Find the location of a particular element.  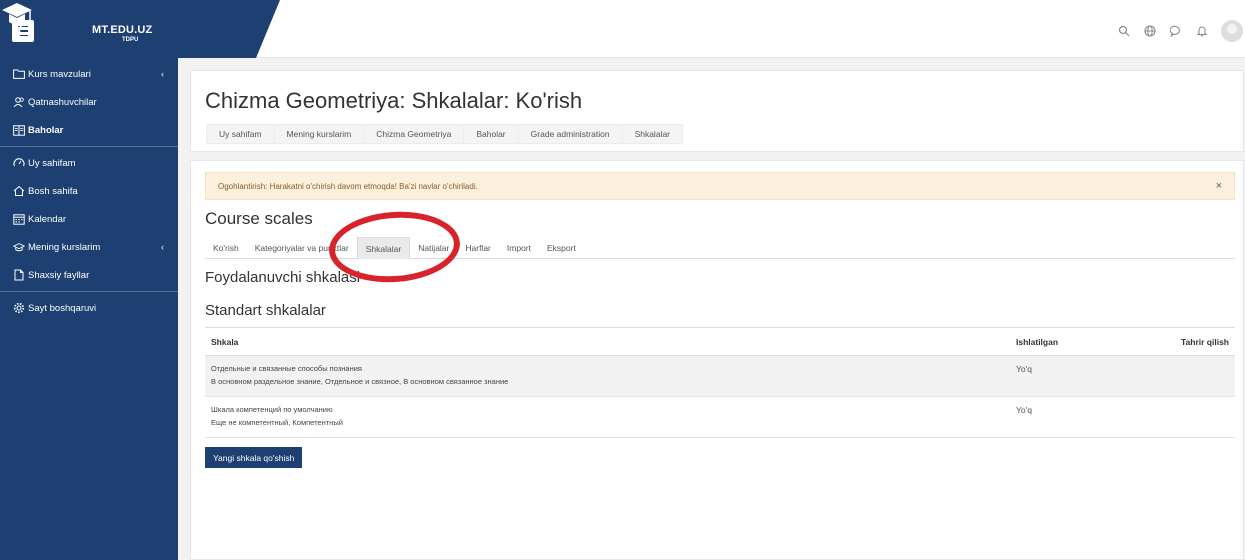

breadcrumb-item-grade-administration: Grade administration is located at coordinates (570, 134).